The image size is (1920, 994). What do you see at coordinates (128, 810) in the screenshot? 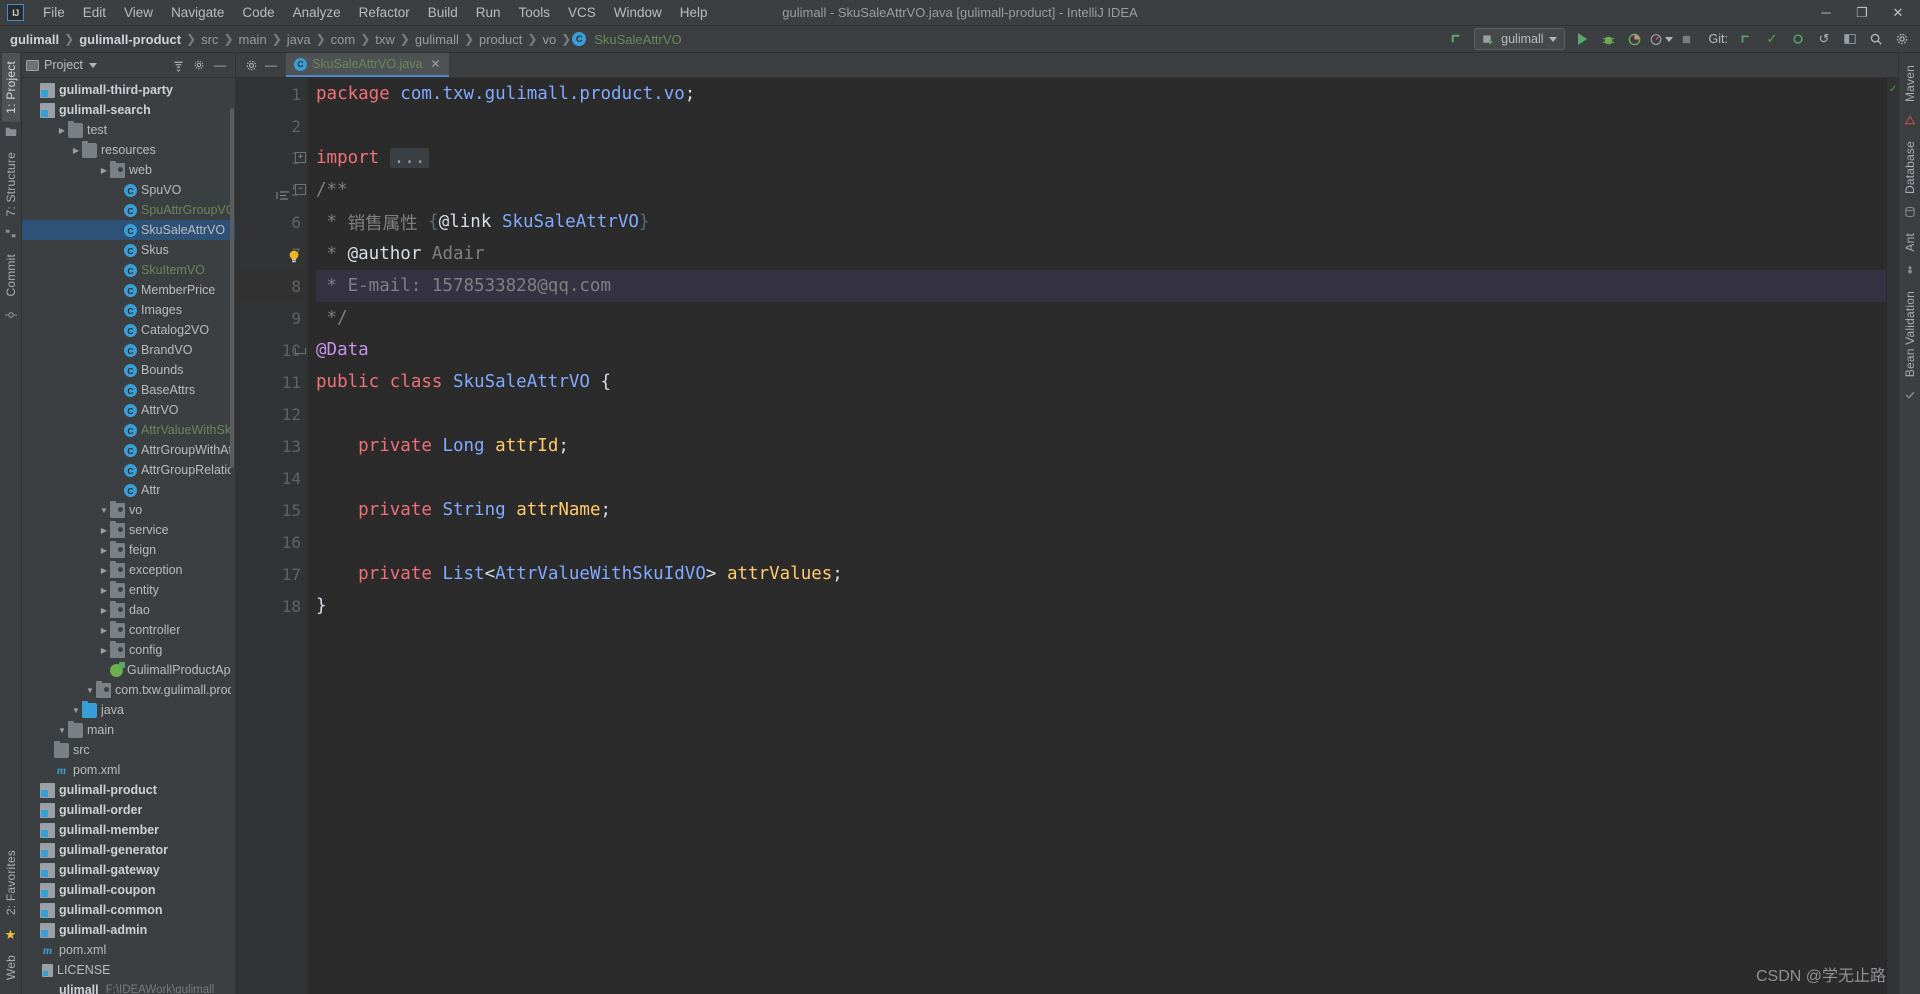
I see `tree-node: gulimall-order` at bounding box center [128, 810].